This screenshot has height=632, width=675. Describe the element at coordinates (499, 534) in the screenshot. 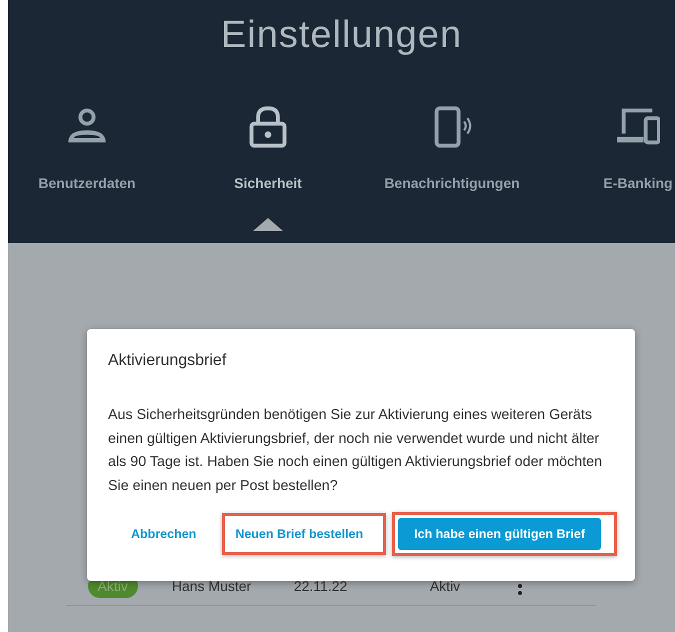

I see `confirm-button: Ich habe einen gültigen Brief` at that location.